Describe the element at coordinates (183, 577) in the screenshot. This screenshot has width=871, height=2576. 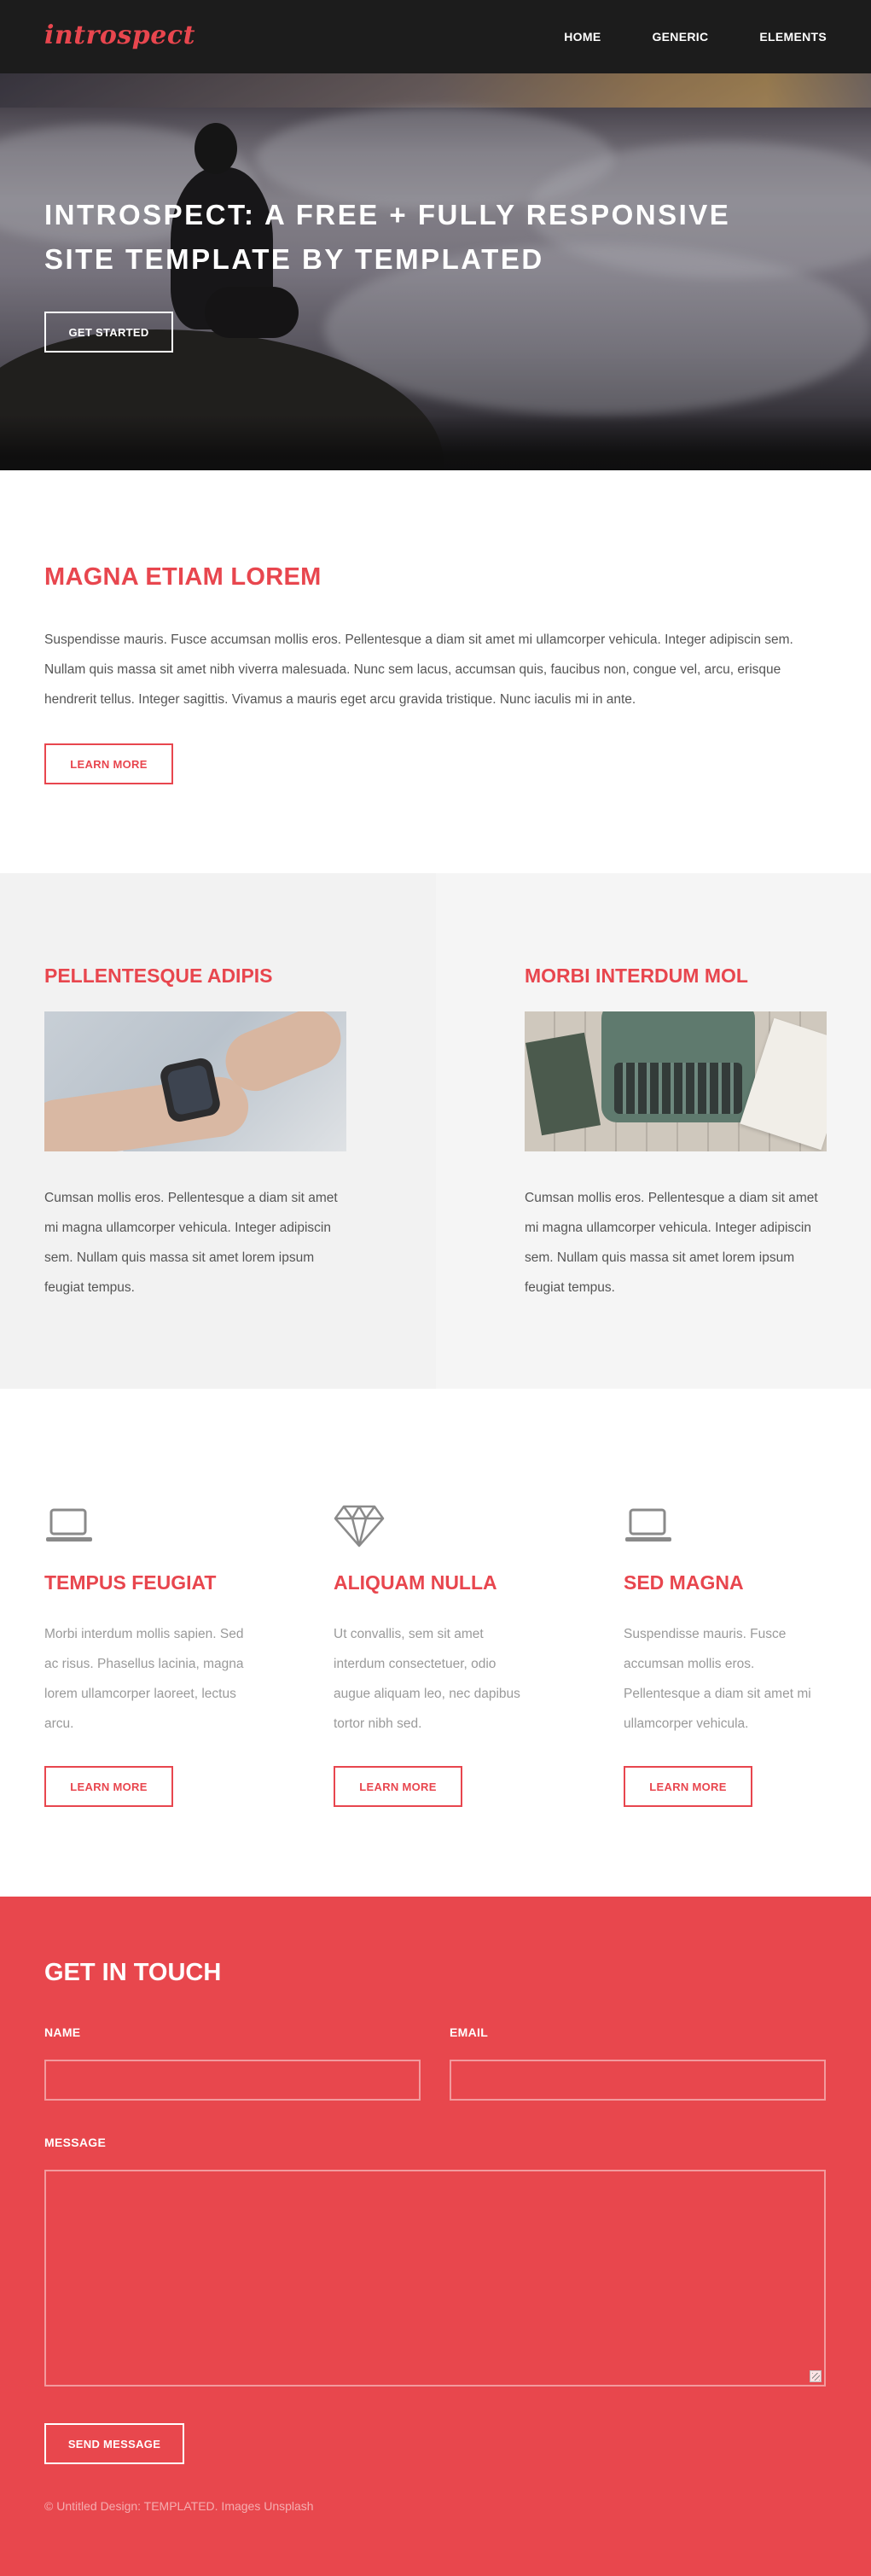
I see `intro-title: MAGNA ETIAM LOREM` at that location.